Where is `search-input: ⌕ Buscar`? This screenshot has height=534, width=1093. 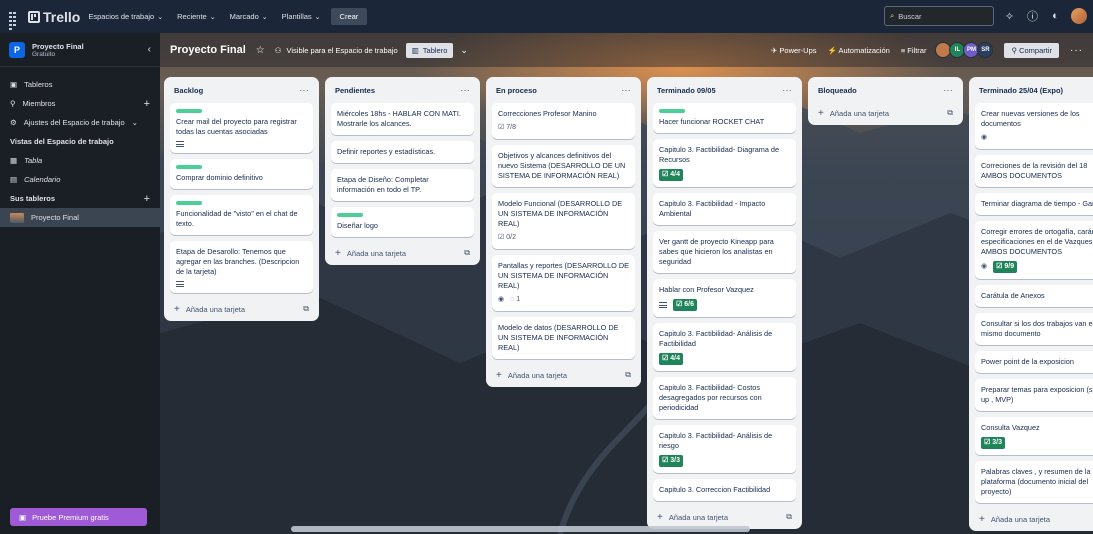
search-input: ⌕ Buscar is located at coordinates (939, 16).